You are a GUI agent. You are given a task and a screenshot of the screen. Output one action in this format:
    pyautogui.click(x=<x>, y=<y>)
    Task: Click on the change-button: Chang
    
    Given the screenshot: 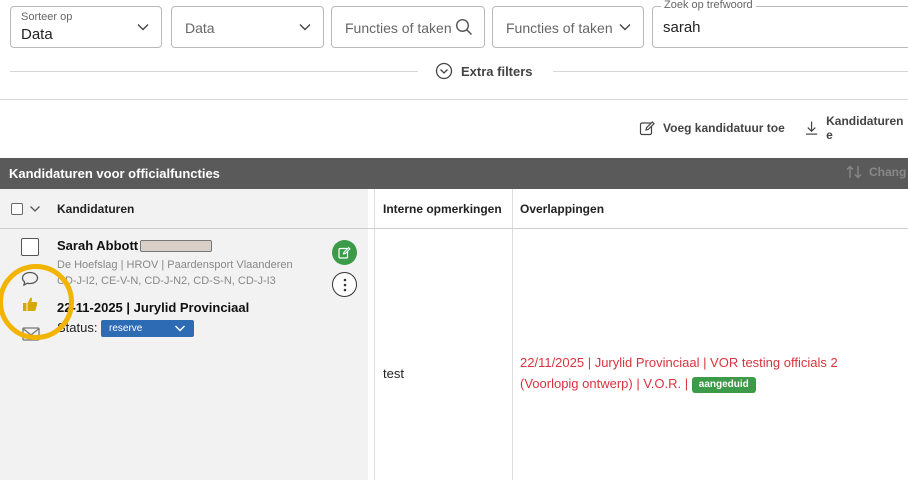 What is the action you would take?
    pyautogui.click(x=876, y=172)
    